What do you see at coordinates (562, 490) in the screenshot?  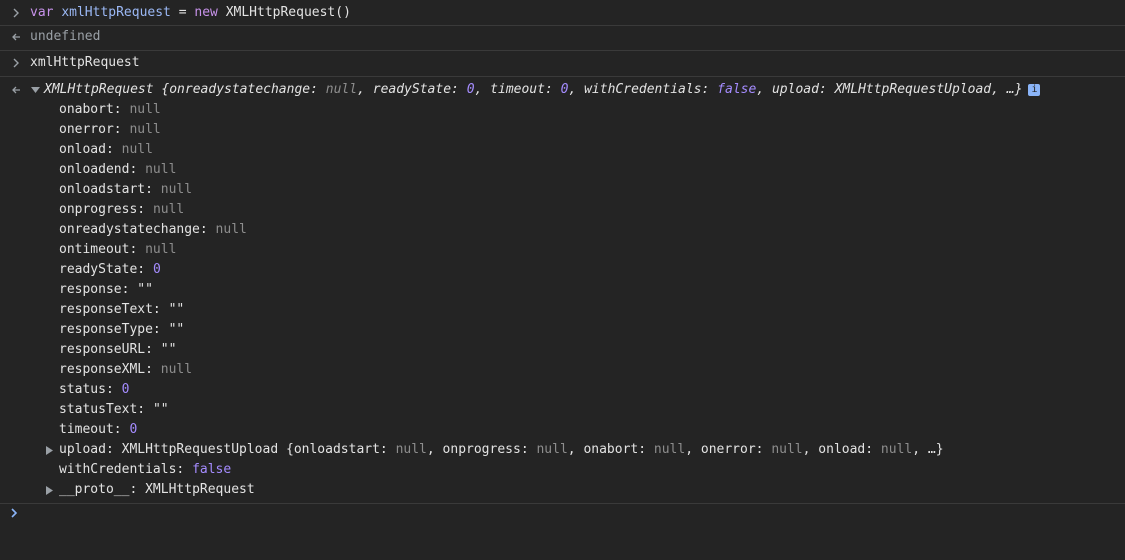 I see `property-row-proto: __proto__: XMLHttpRequest` at bounding box center [562, 490].